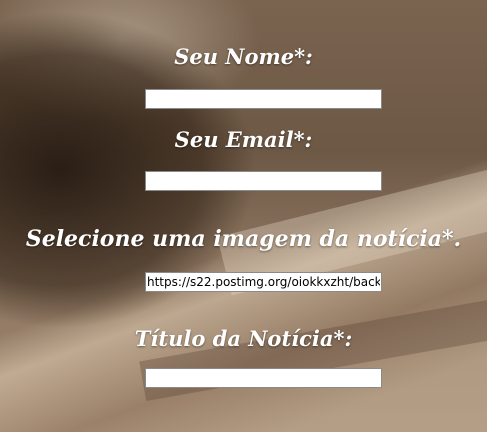 The image size is (487, 432). What do you see at coordinates (243, 56) in the screenshot?
I see `name-label: Seu Nome*:` at bounding box center [243, 56].